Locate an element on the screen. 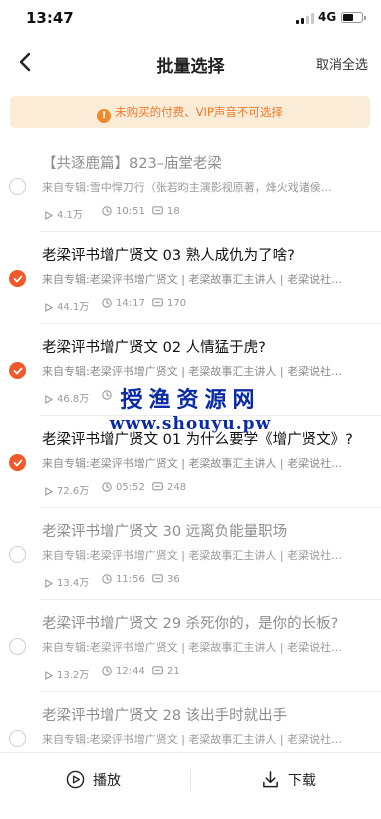 The height and width of the screenshot is (819, 381). play-count: 44.1万 is located at coordinates (66, 305).